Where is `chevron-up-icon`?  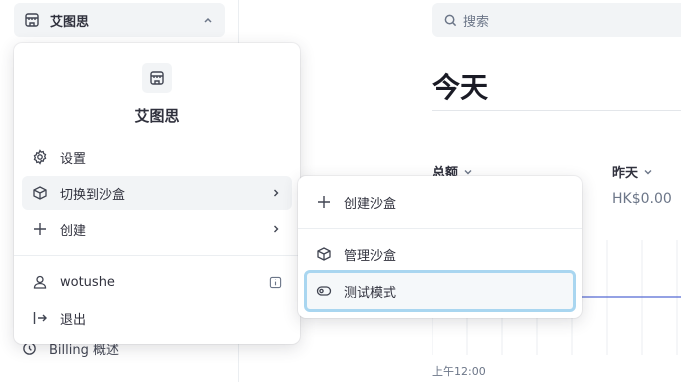 chevron-up-icon is located at coordinates (208, 20).